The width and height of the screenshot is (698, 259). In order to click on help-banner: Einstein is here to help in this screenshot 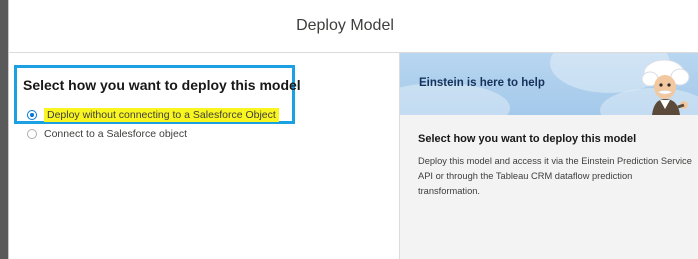, I will do `click(549, 84)`.